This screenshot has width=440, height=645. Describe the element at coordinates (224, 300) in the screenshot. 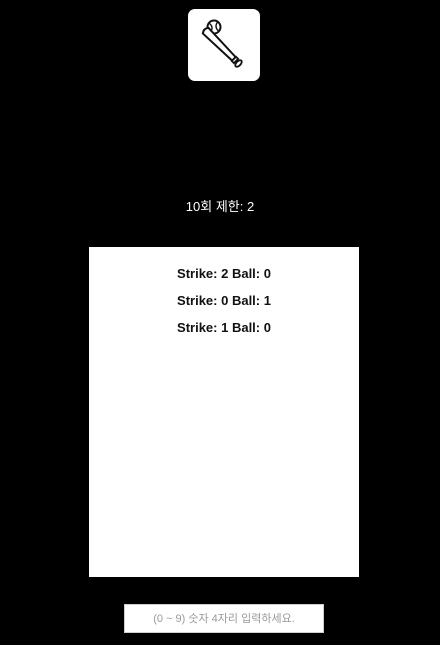

I see `result-item: Strike: 0 Ball: 1` at that location.